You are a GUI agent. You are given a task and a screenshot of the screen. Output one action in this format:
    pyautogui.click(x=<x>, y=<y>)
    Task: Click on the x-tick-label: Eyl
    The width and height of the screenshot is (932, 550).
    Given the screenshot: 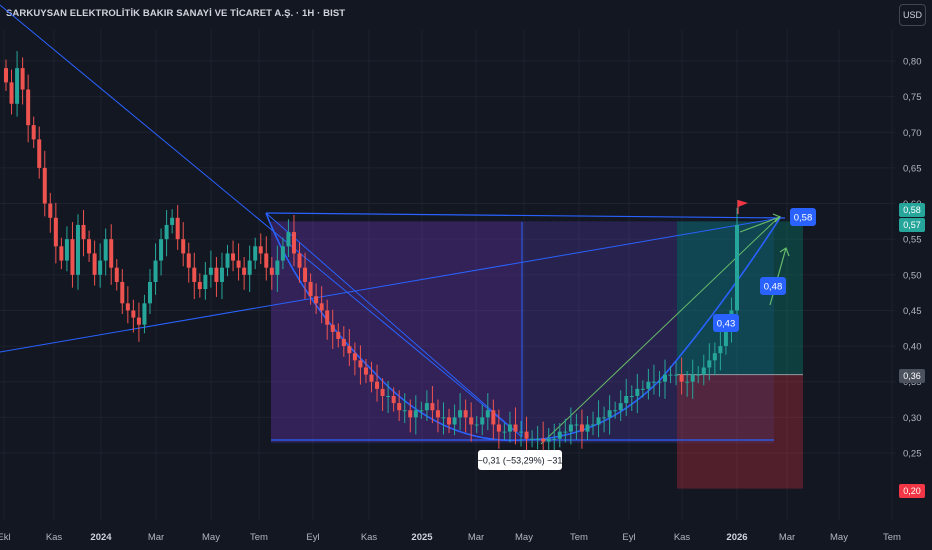 What is the action you would take?
    pyautogui.click(x=628, y=537)
    